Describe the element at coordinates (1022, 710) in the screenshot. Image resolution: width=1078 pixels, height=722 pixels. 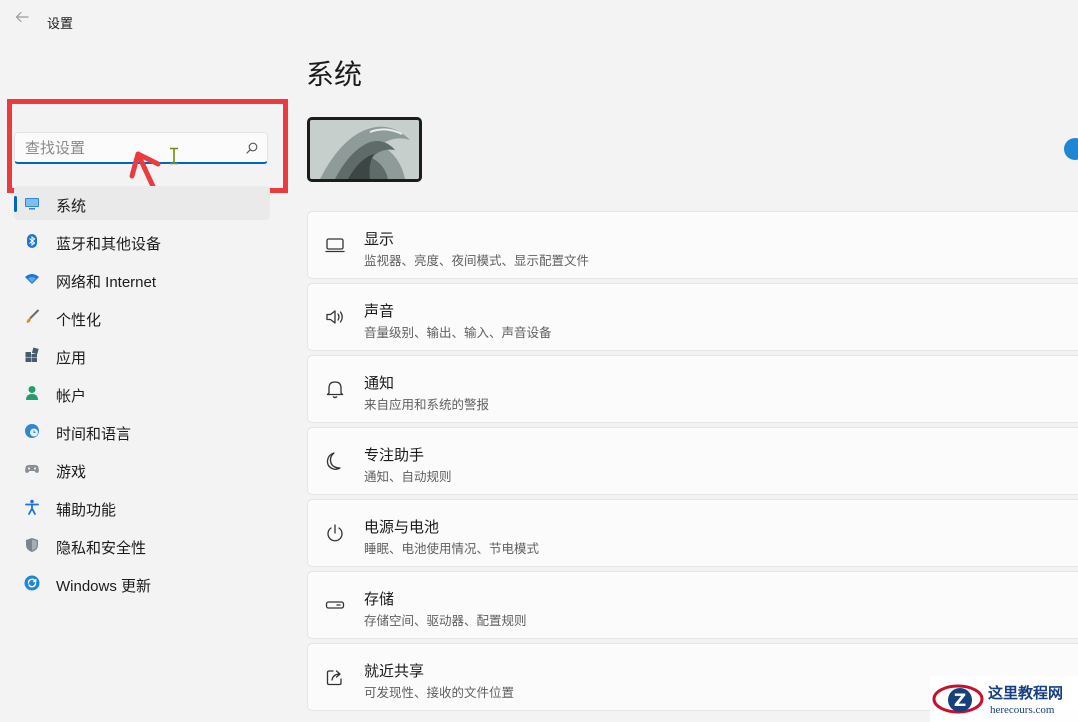
I see `watermark-url: herecours.com` at that location.